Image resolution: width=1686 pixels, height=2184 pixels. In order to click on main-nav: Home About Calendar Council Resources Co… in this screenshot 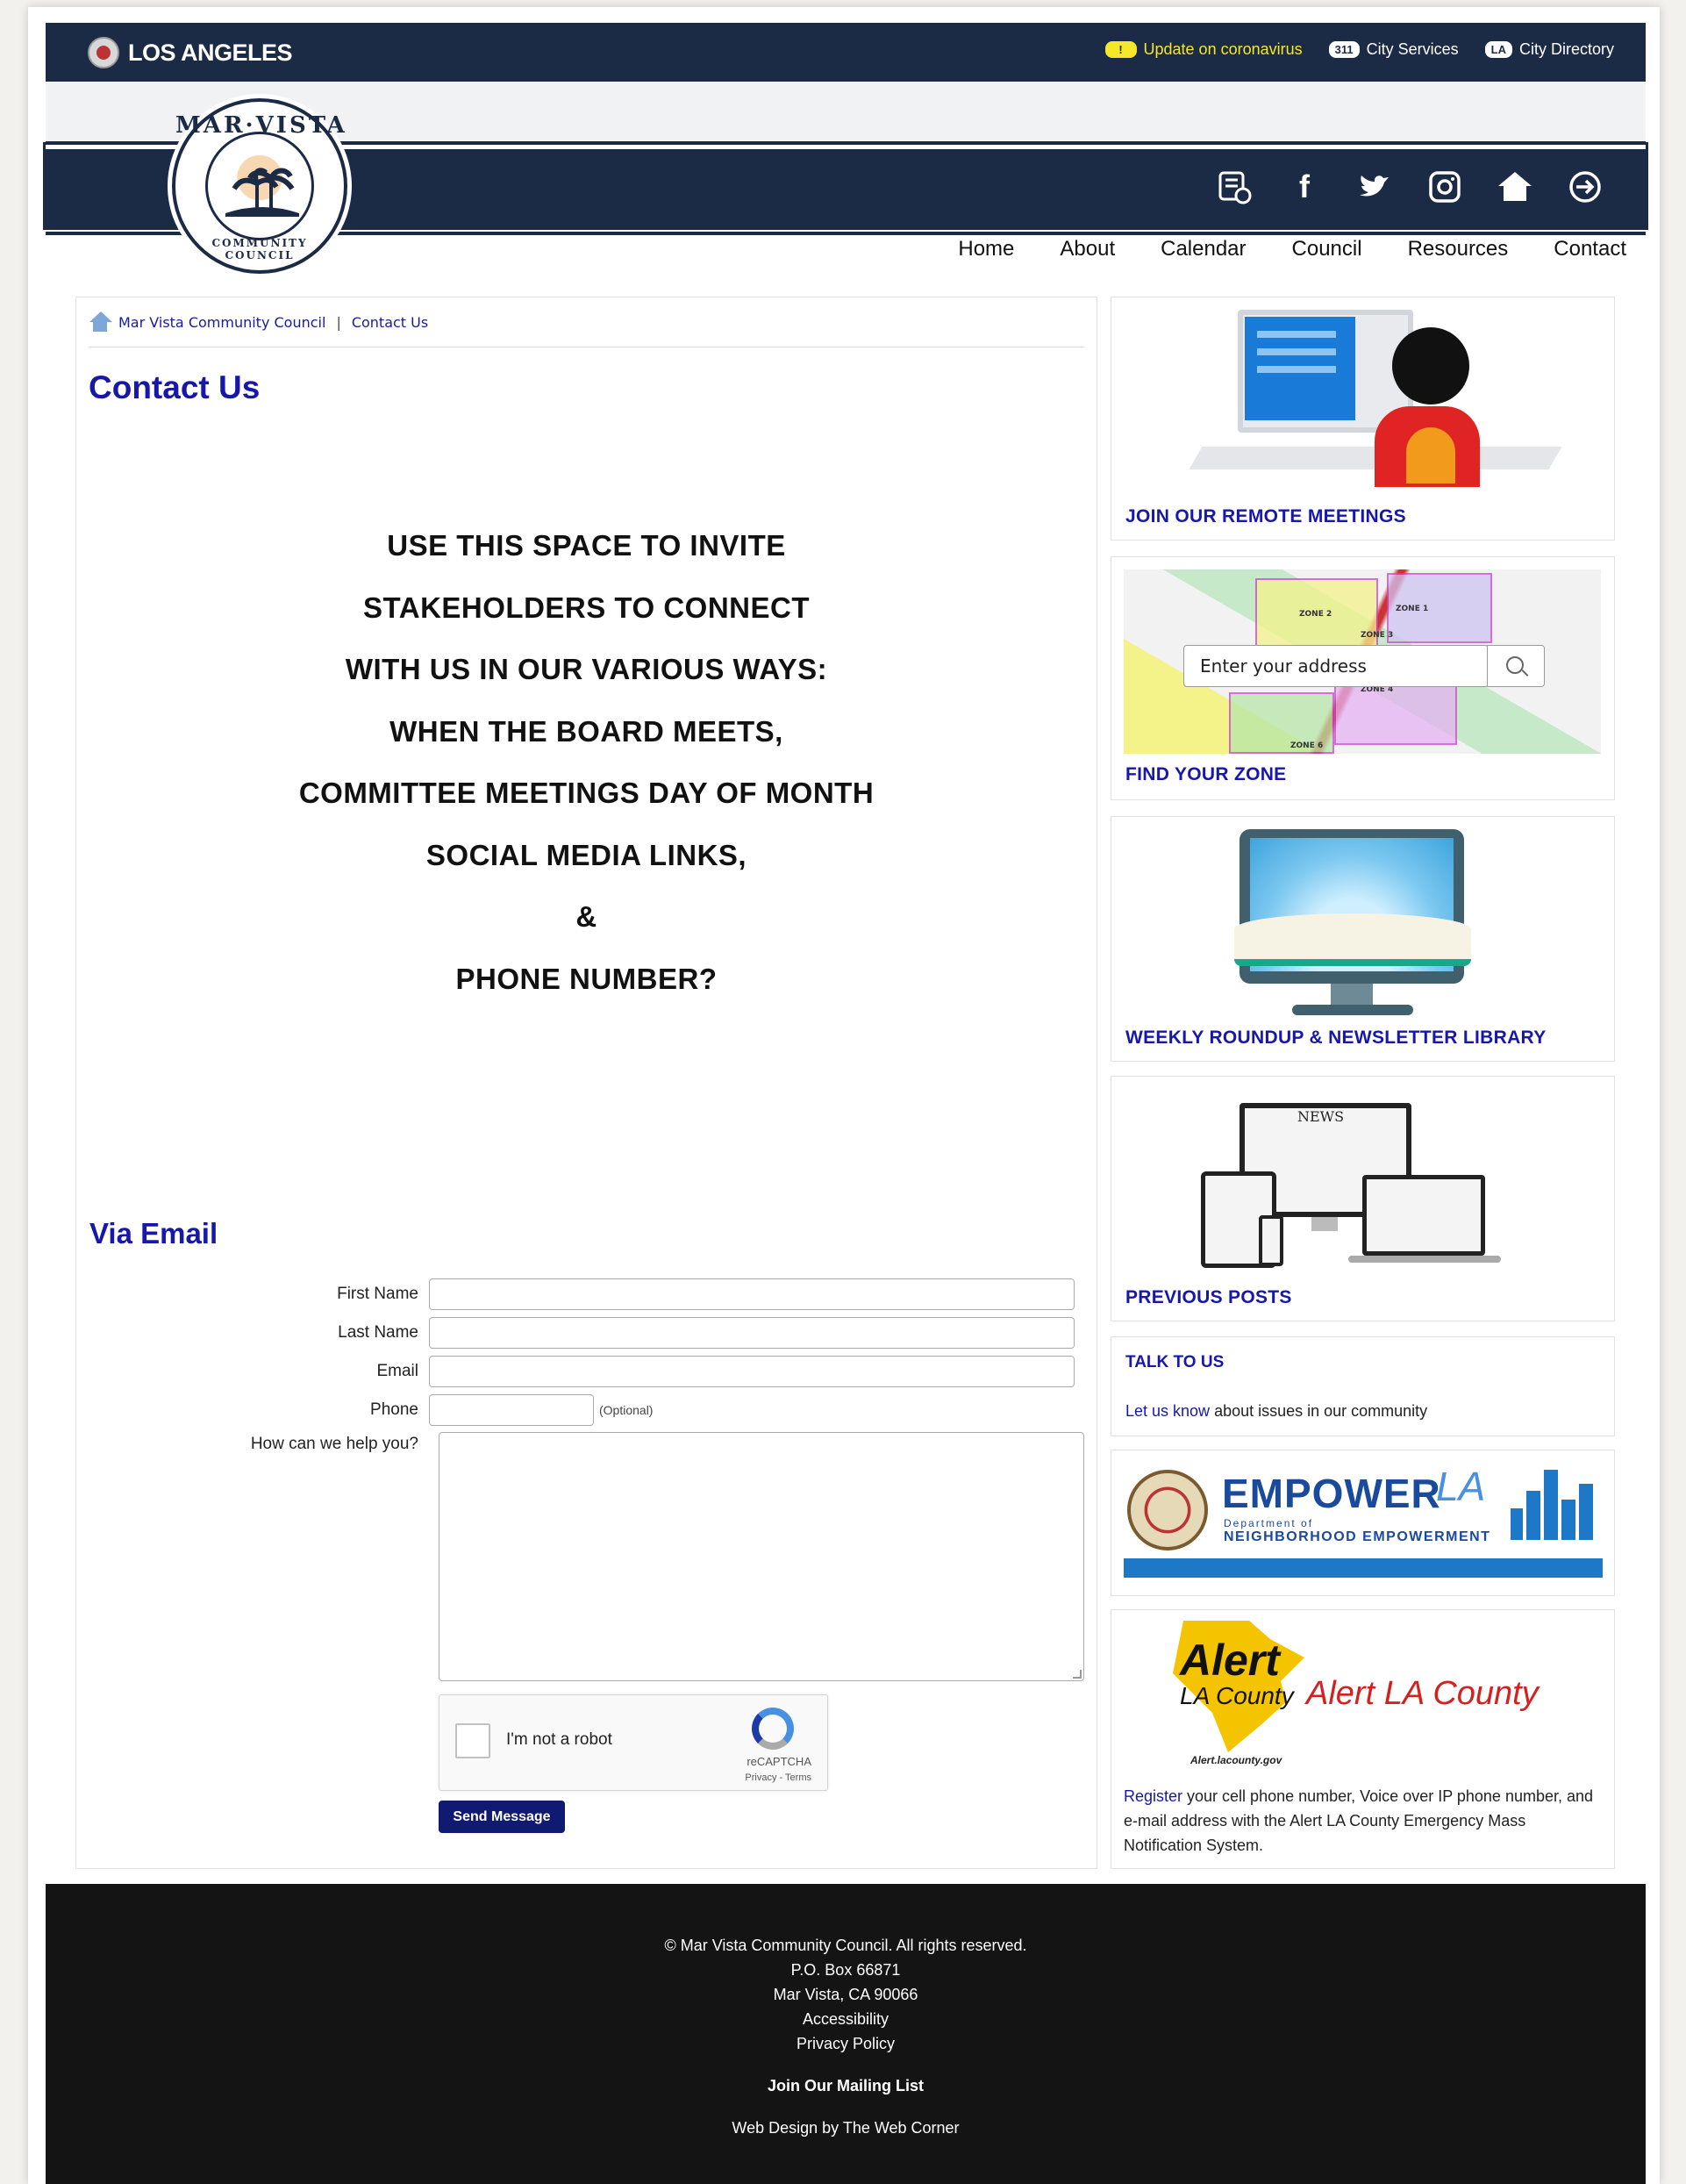, I will do `click(1292, 249)`.